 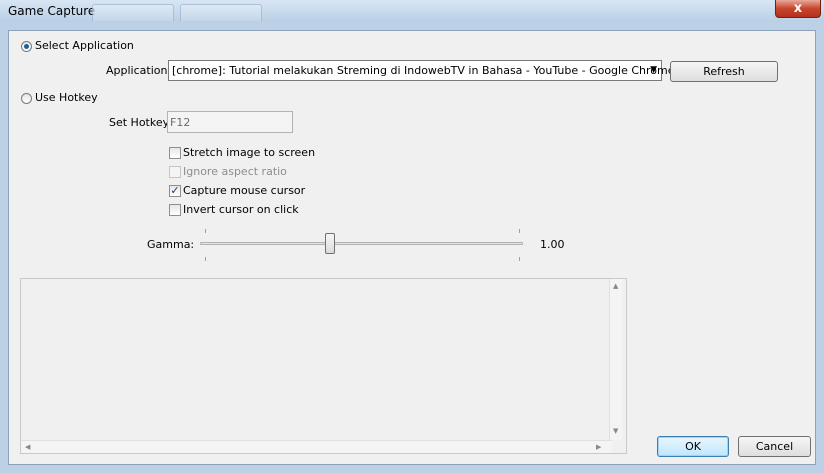 I want to click on gamma-label: Gamma:, so click(x=171, y=244).